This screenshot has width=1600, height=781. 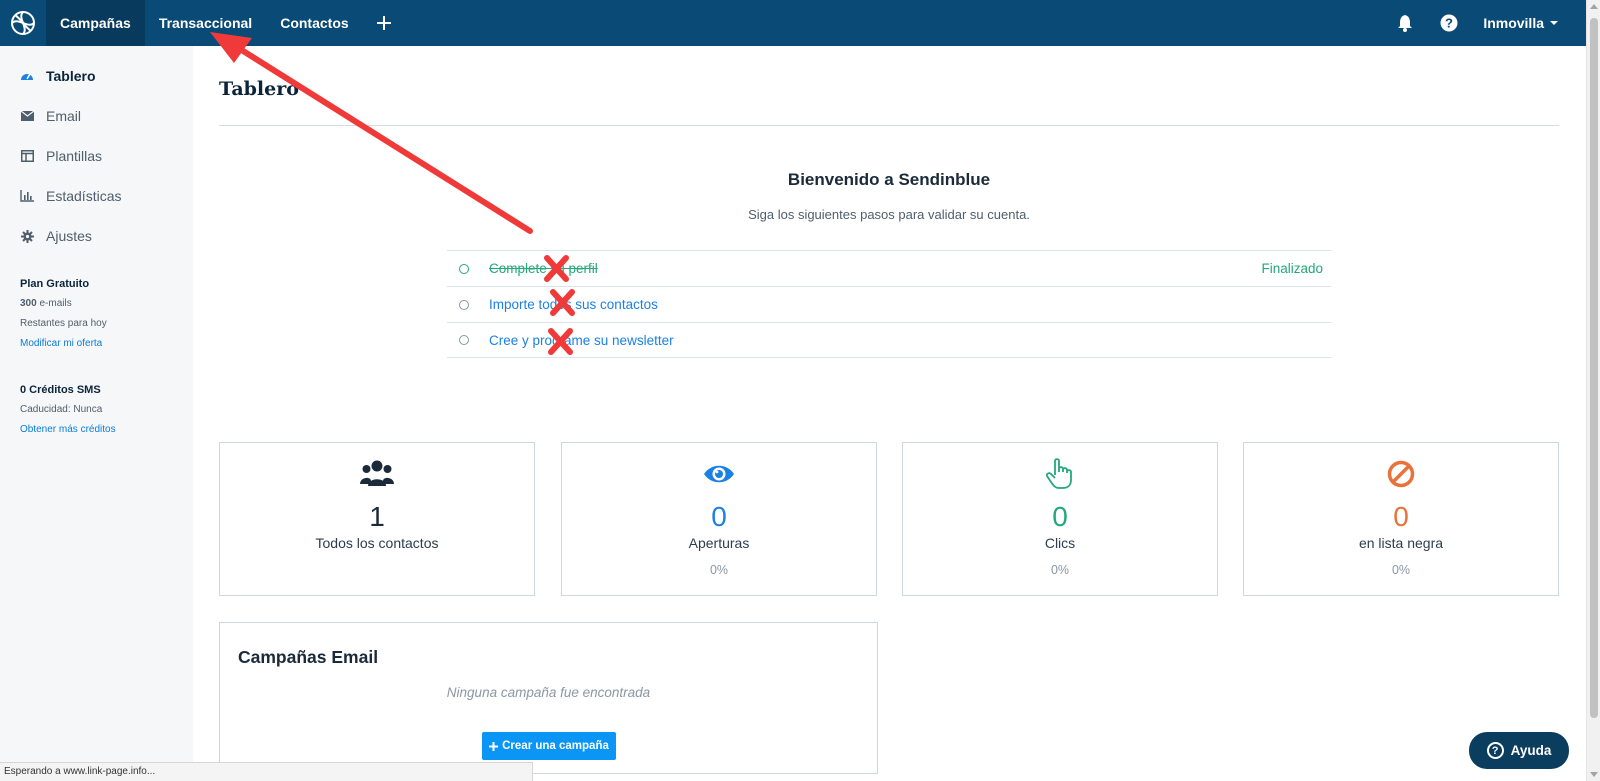 I want to click on vertical-scrollbar, so click(x=1593, y=390).